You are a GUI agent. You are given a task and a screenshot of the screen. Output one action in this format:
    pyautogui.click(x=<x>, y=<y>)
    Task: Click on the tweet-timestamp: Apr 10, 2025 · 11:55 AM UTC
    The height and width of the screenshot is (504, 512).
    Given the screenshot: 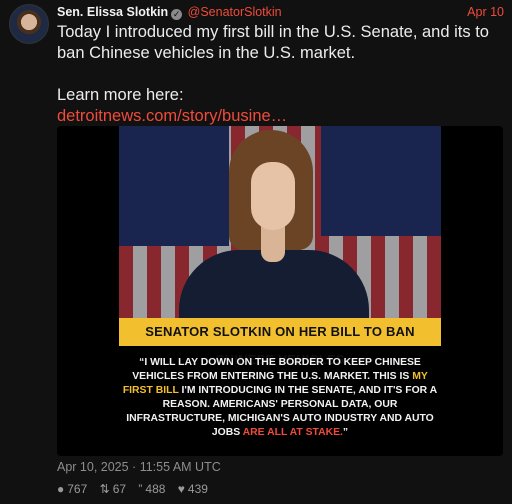 What is the action you would take?
    pyautogui.click(x=139, y=467)
    